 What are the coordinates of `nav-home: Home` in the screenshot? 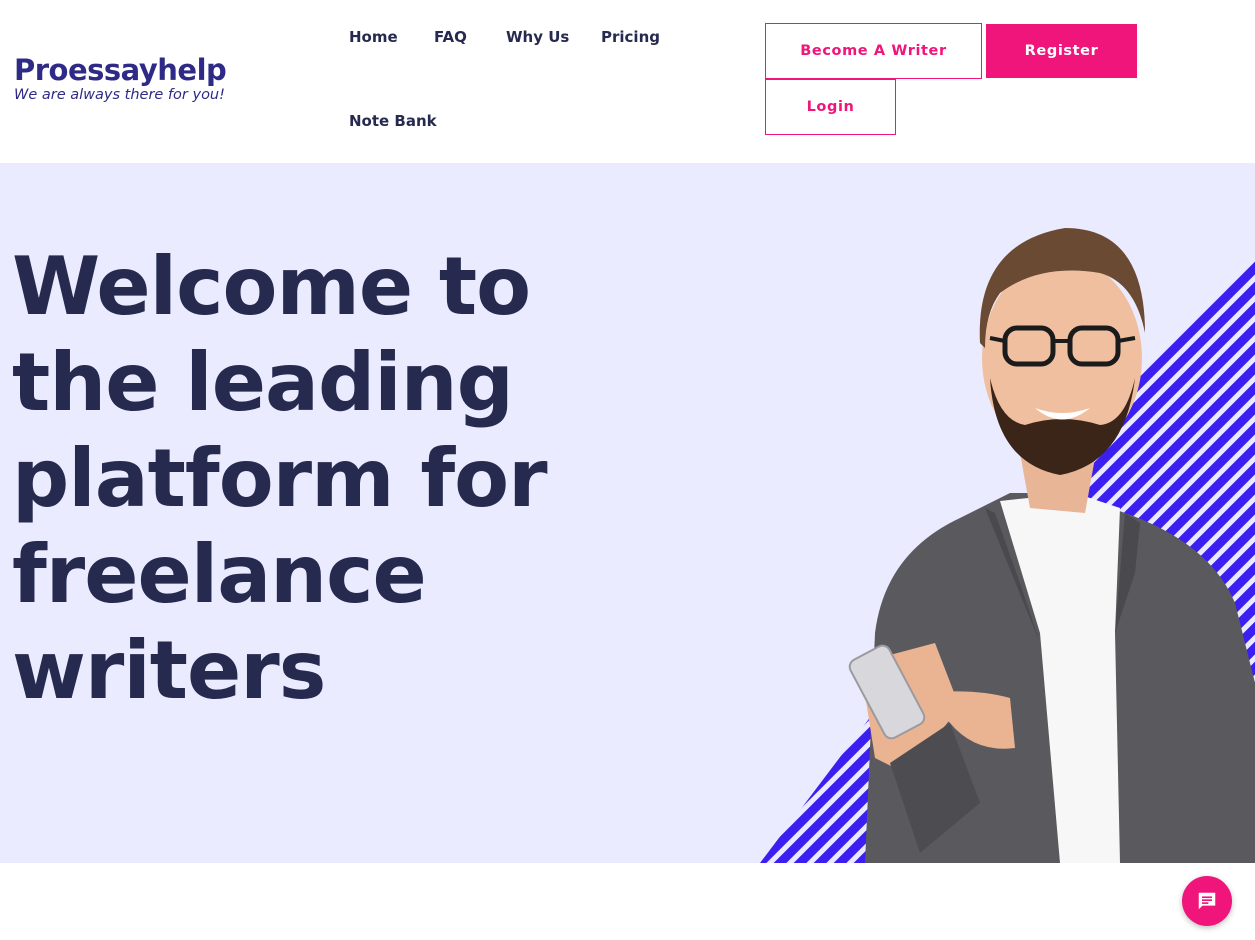 It's located at (373, 37).